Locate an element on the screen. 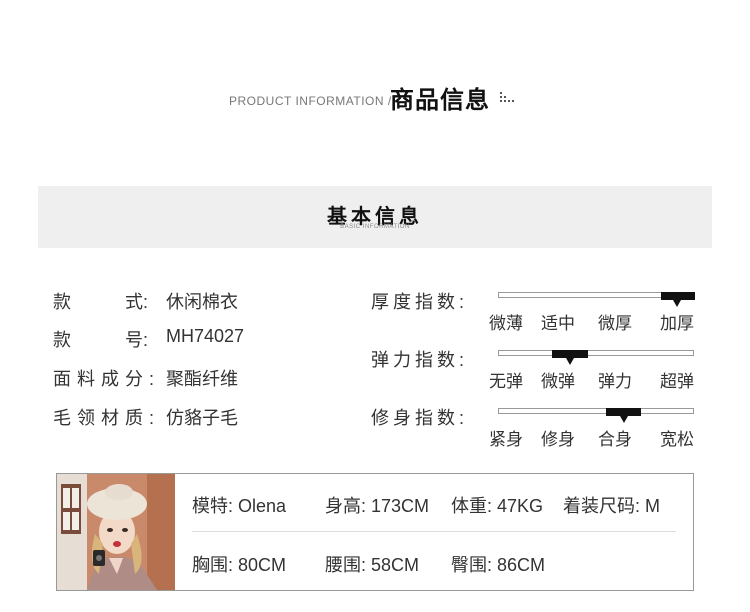 The width and height of the screenshot is (750, 612). model-photo is located at coordinates (116, 532).